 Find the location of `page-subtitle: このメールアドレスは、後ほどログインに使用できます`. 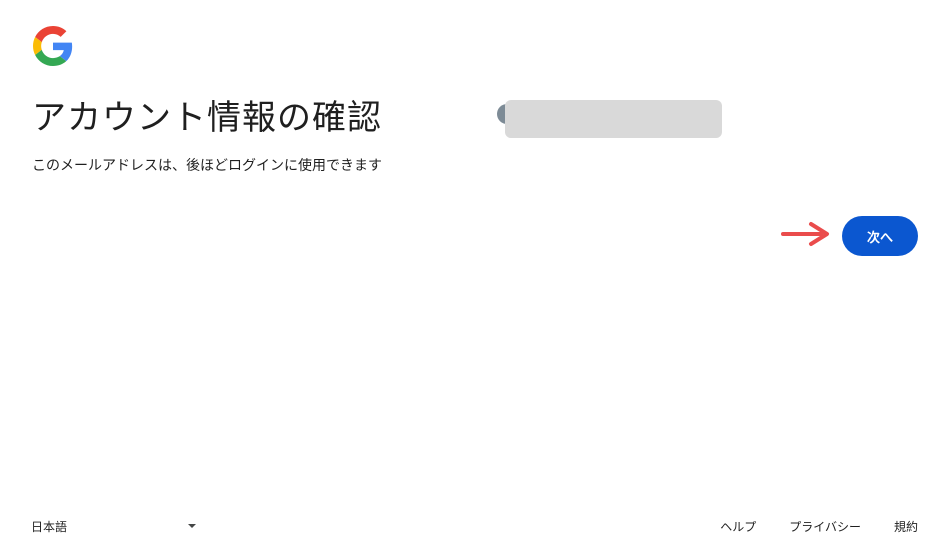

page-subtitle: このメールアドレスは、後ほどログインに使用できます is located at coordinates (207, 166).